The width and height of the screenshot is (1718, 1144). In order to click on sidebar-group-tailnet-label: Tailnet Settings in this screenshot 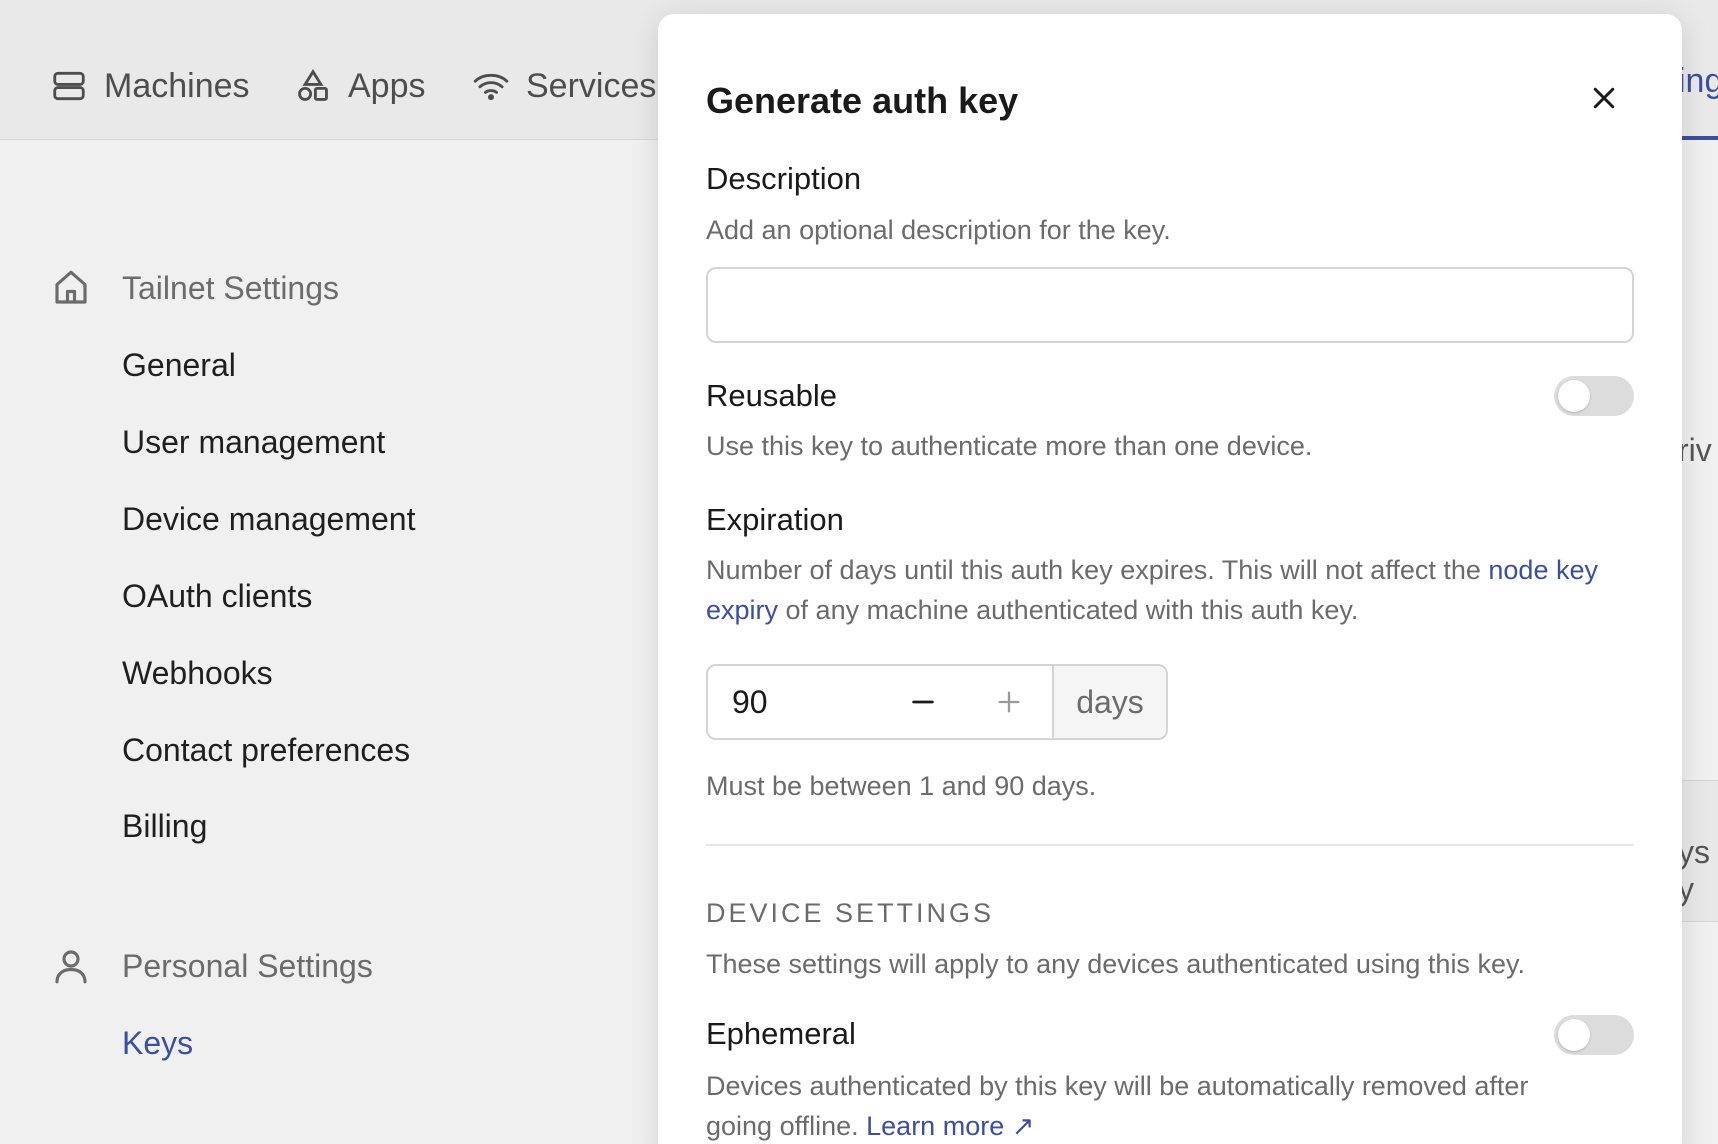, I will do `click(231, 287)`.